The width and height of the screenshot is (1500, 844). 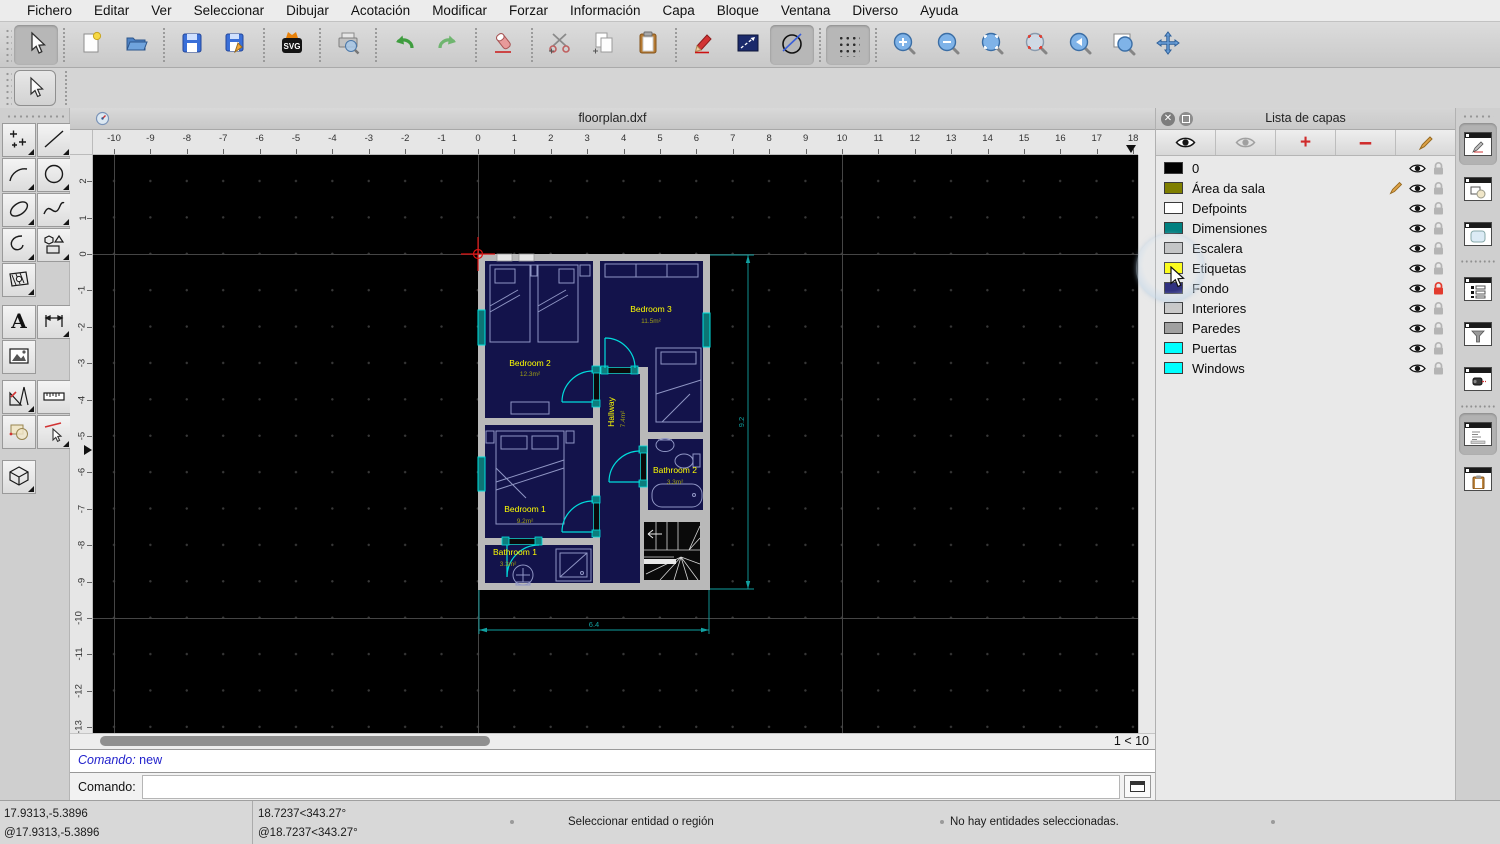 I want to click on show-all-layers-button, so click(x=1186, y=142).